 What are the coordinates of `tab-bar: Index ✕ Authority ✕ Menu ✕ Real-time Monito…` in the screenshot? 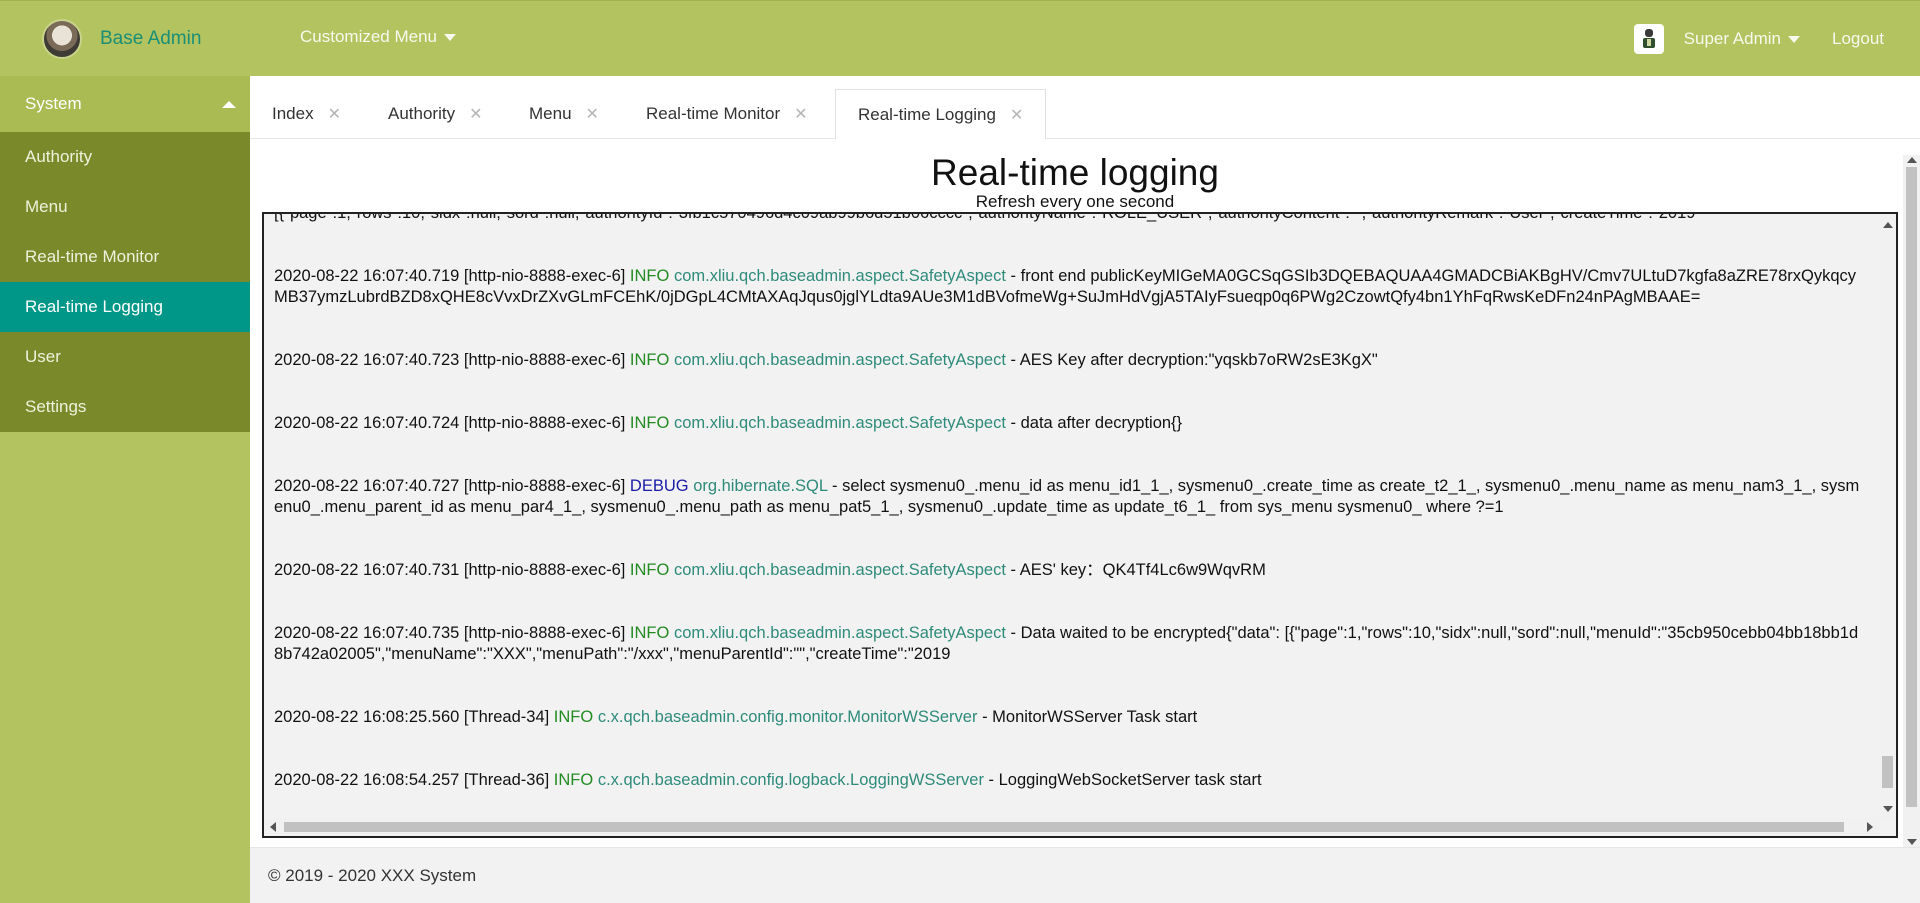 It's located at (1085, 108).